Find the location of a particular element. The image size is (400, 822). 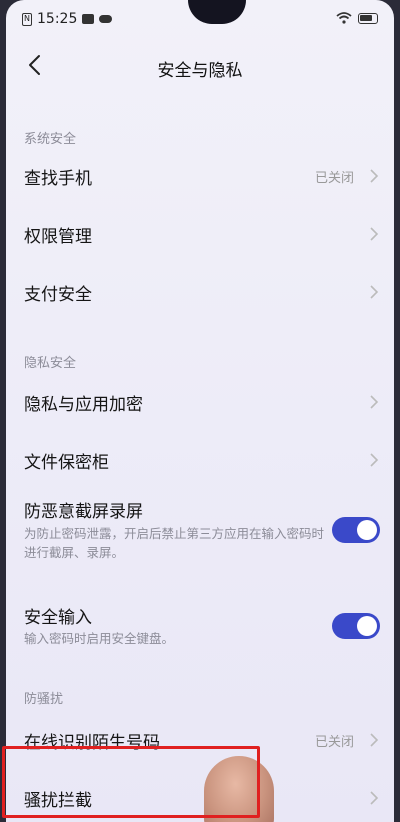

row-find-phone-value: 已关闭 is located at coordinates (334, 178).